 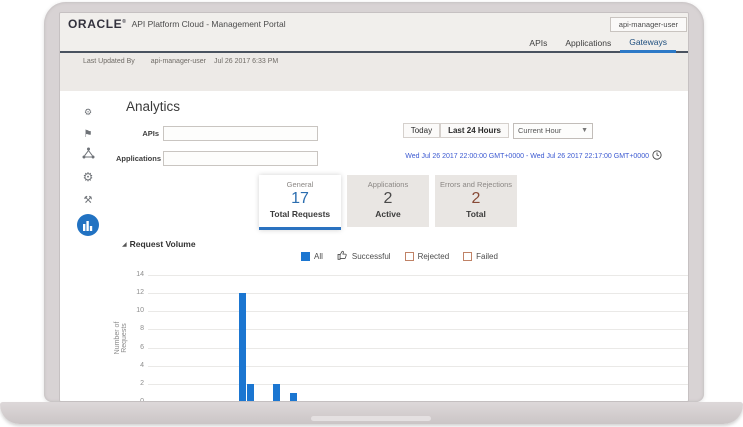 I want to click on card-category: Errors and Rejections, so click(x=476, y=184).